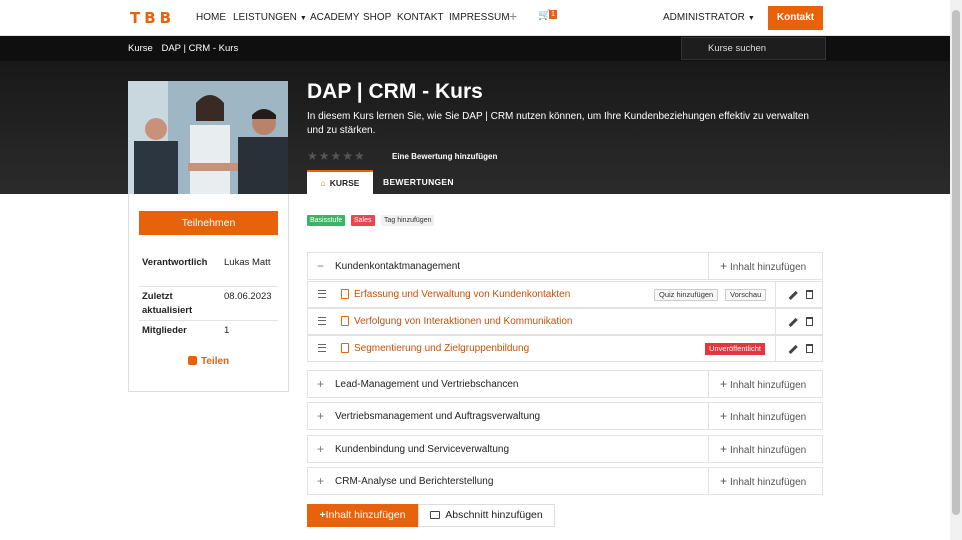 This screenshot has height=540, width=962. What do you see at coordinates (414, 481) in the screenshot?
I see `section-title: CRM-Analyse und Berichterstellung` at bounding box center [414, 481].